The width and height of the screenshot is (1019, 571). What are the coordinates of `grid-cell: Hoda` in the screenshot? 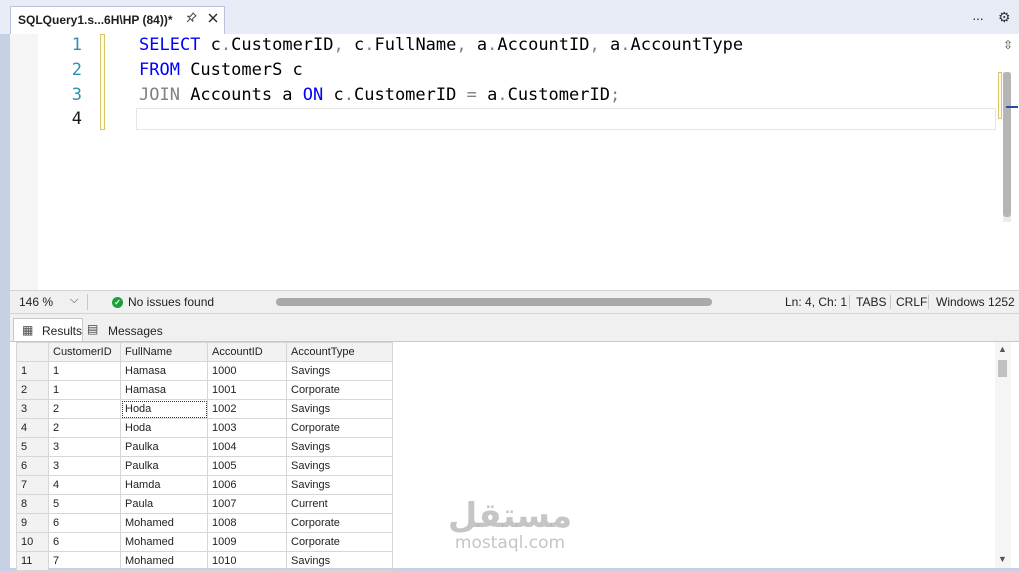 It's located at (164, 428).